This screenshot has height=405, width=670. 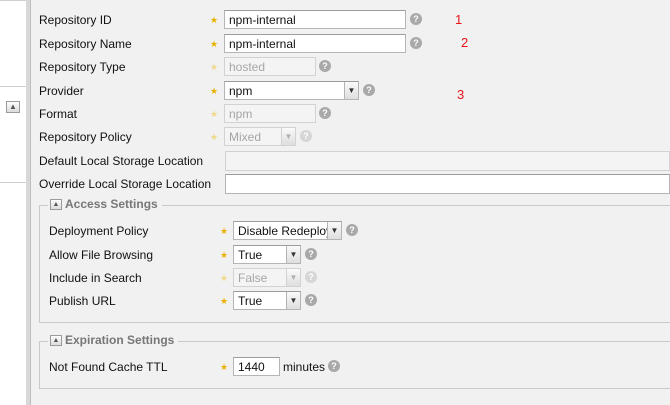 What do you see at coordinates (465, 42) in the screenshot?
I see `annotation-2: 2` at bounding box center [465, 42].